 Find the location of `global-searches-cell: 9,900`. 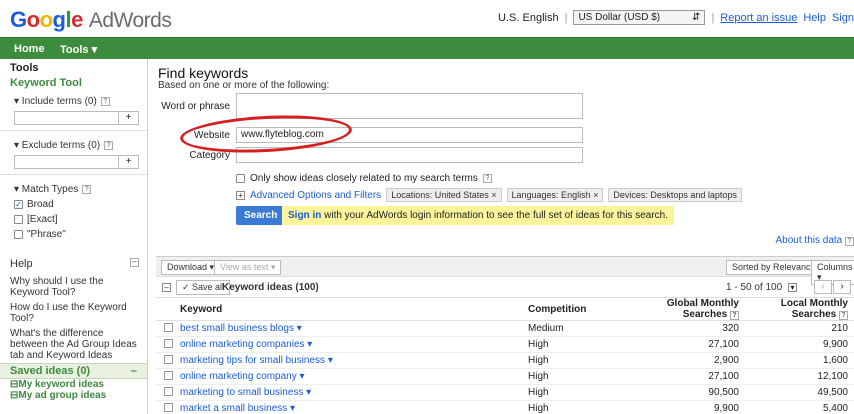

global-searches-cell: 9,900 is located at coordinates (687, 407).